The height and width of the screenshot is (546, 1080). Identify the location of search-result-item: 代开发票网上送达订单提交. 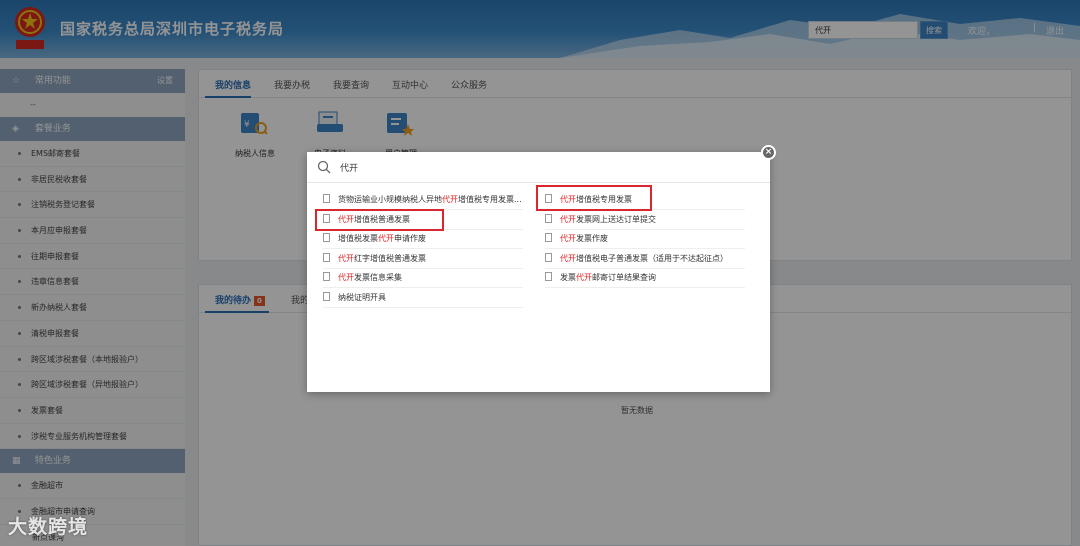
(645, 220).